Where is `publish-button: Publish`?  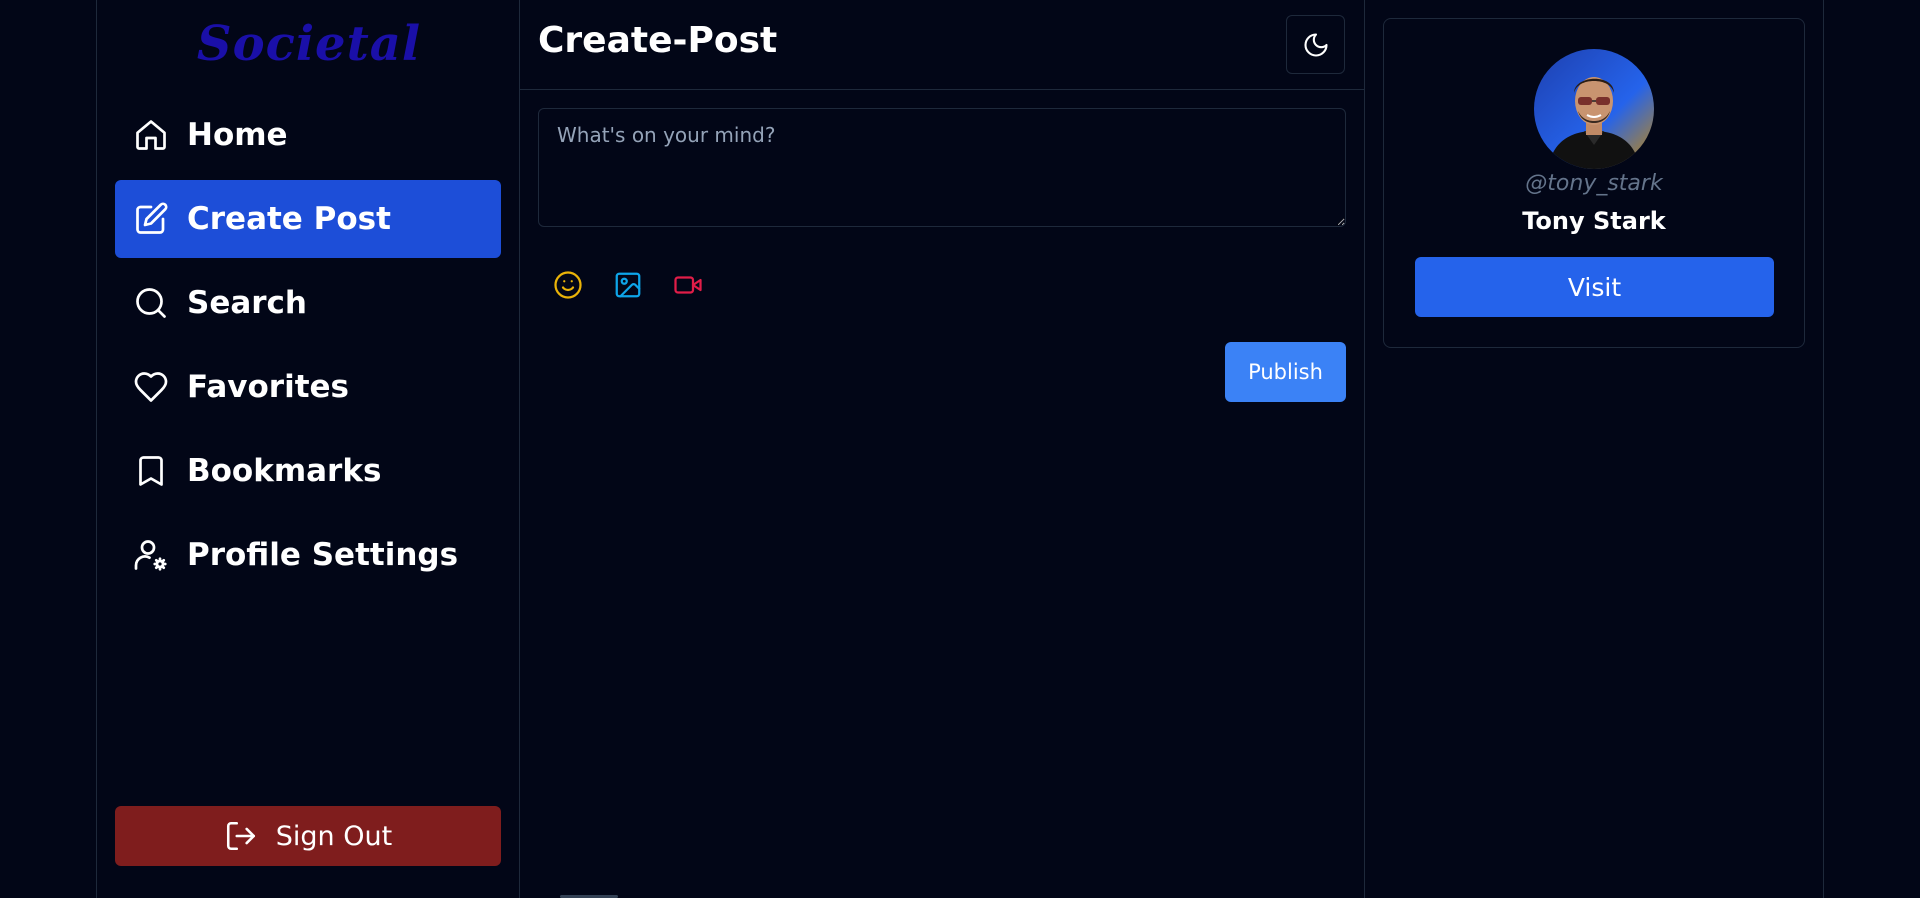 publish-button: Publish is located at coordinates (1285, 372).